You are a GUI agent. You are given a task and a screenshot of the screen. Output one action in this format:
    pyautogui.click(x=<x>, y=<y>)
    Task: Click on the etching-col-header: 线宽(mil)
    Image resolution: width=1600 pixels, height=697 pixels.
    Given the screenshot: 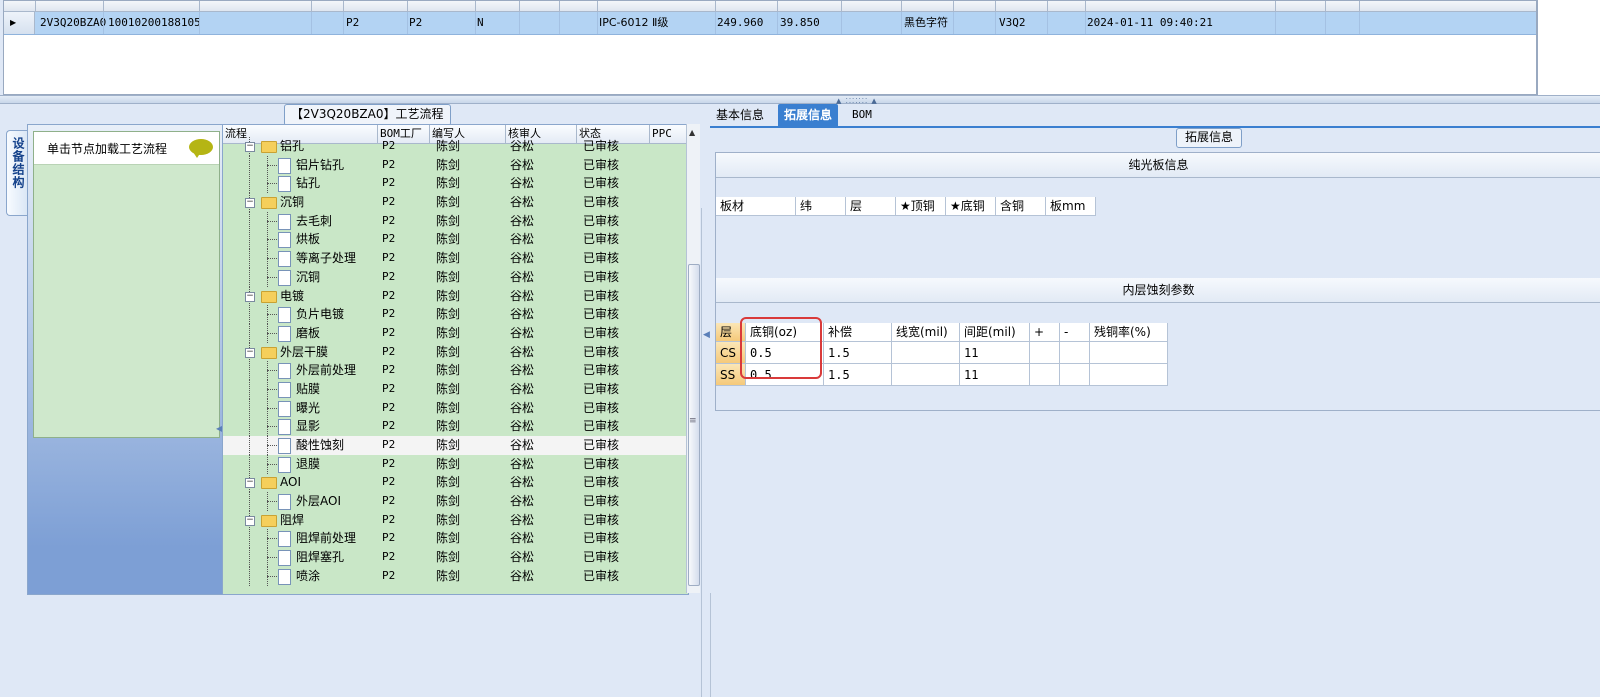 What is the action you would take?
    pyautogui.click(x=926, y=332)
    